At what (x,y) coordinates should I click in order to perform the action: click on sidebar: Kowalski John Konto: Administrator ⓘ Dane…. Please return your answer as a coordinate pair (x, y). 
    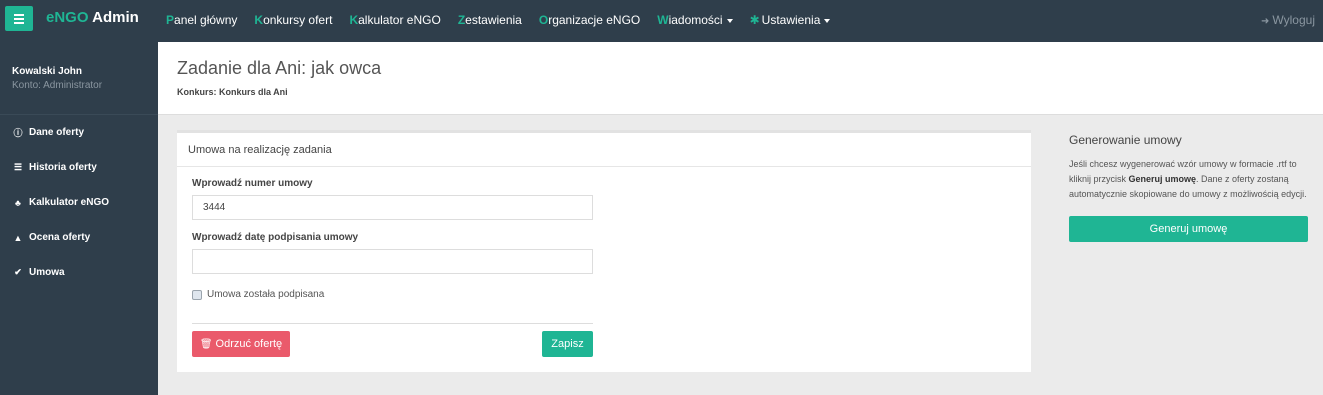
    Looking at the image, I should click on (79, 218).